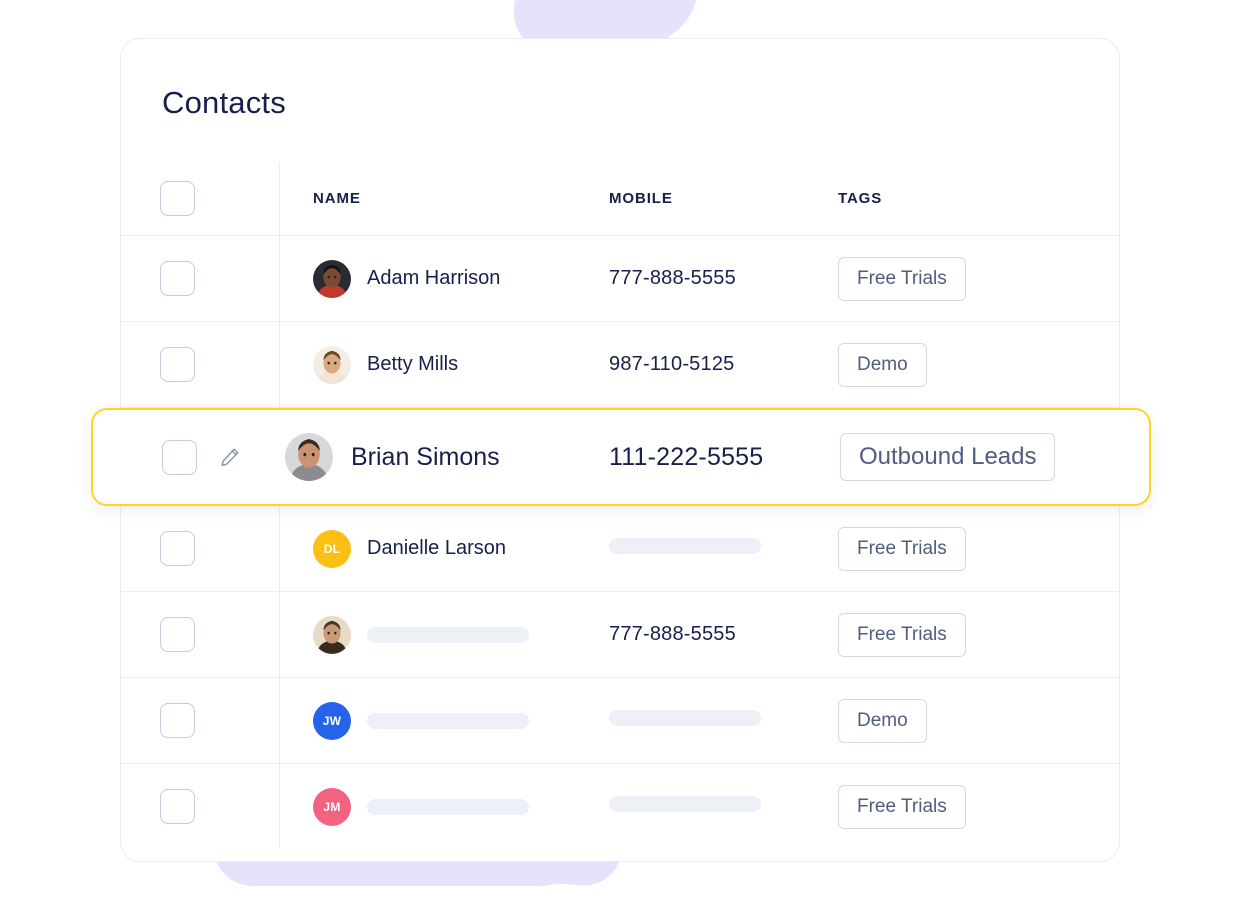 This screenshot has width=1240, height=916. I want to click on row-name-cell: Adam Harrison, so click(442, 278).